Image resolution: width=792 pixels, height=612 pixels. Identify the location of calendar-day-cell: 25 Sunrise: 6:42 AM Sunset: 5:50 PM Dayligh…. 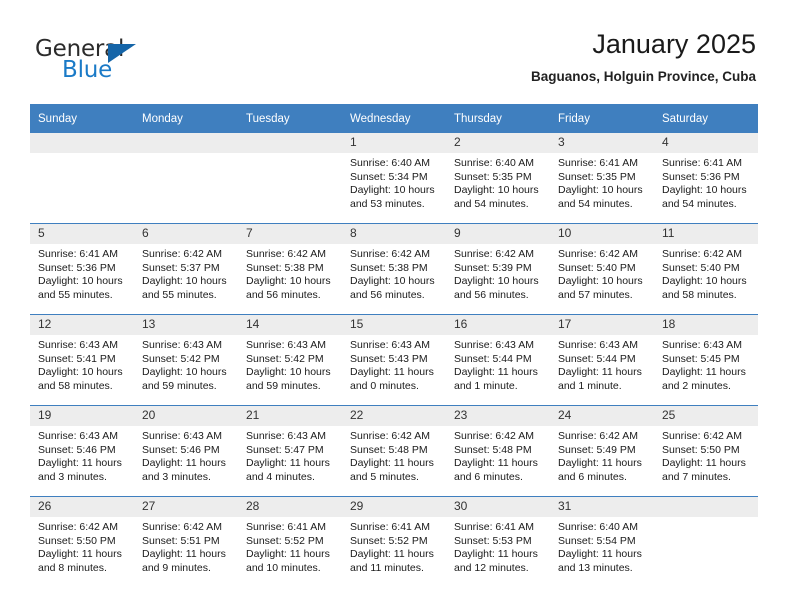
(706, 451).